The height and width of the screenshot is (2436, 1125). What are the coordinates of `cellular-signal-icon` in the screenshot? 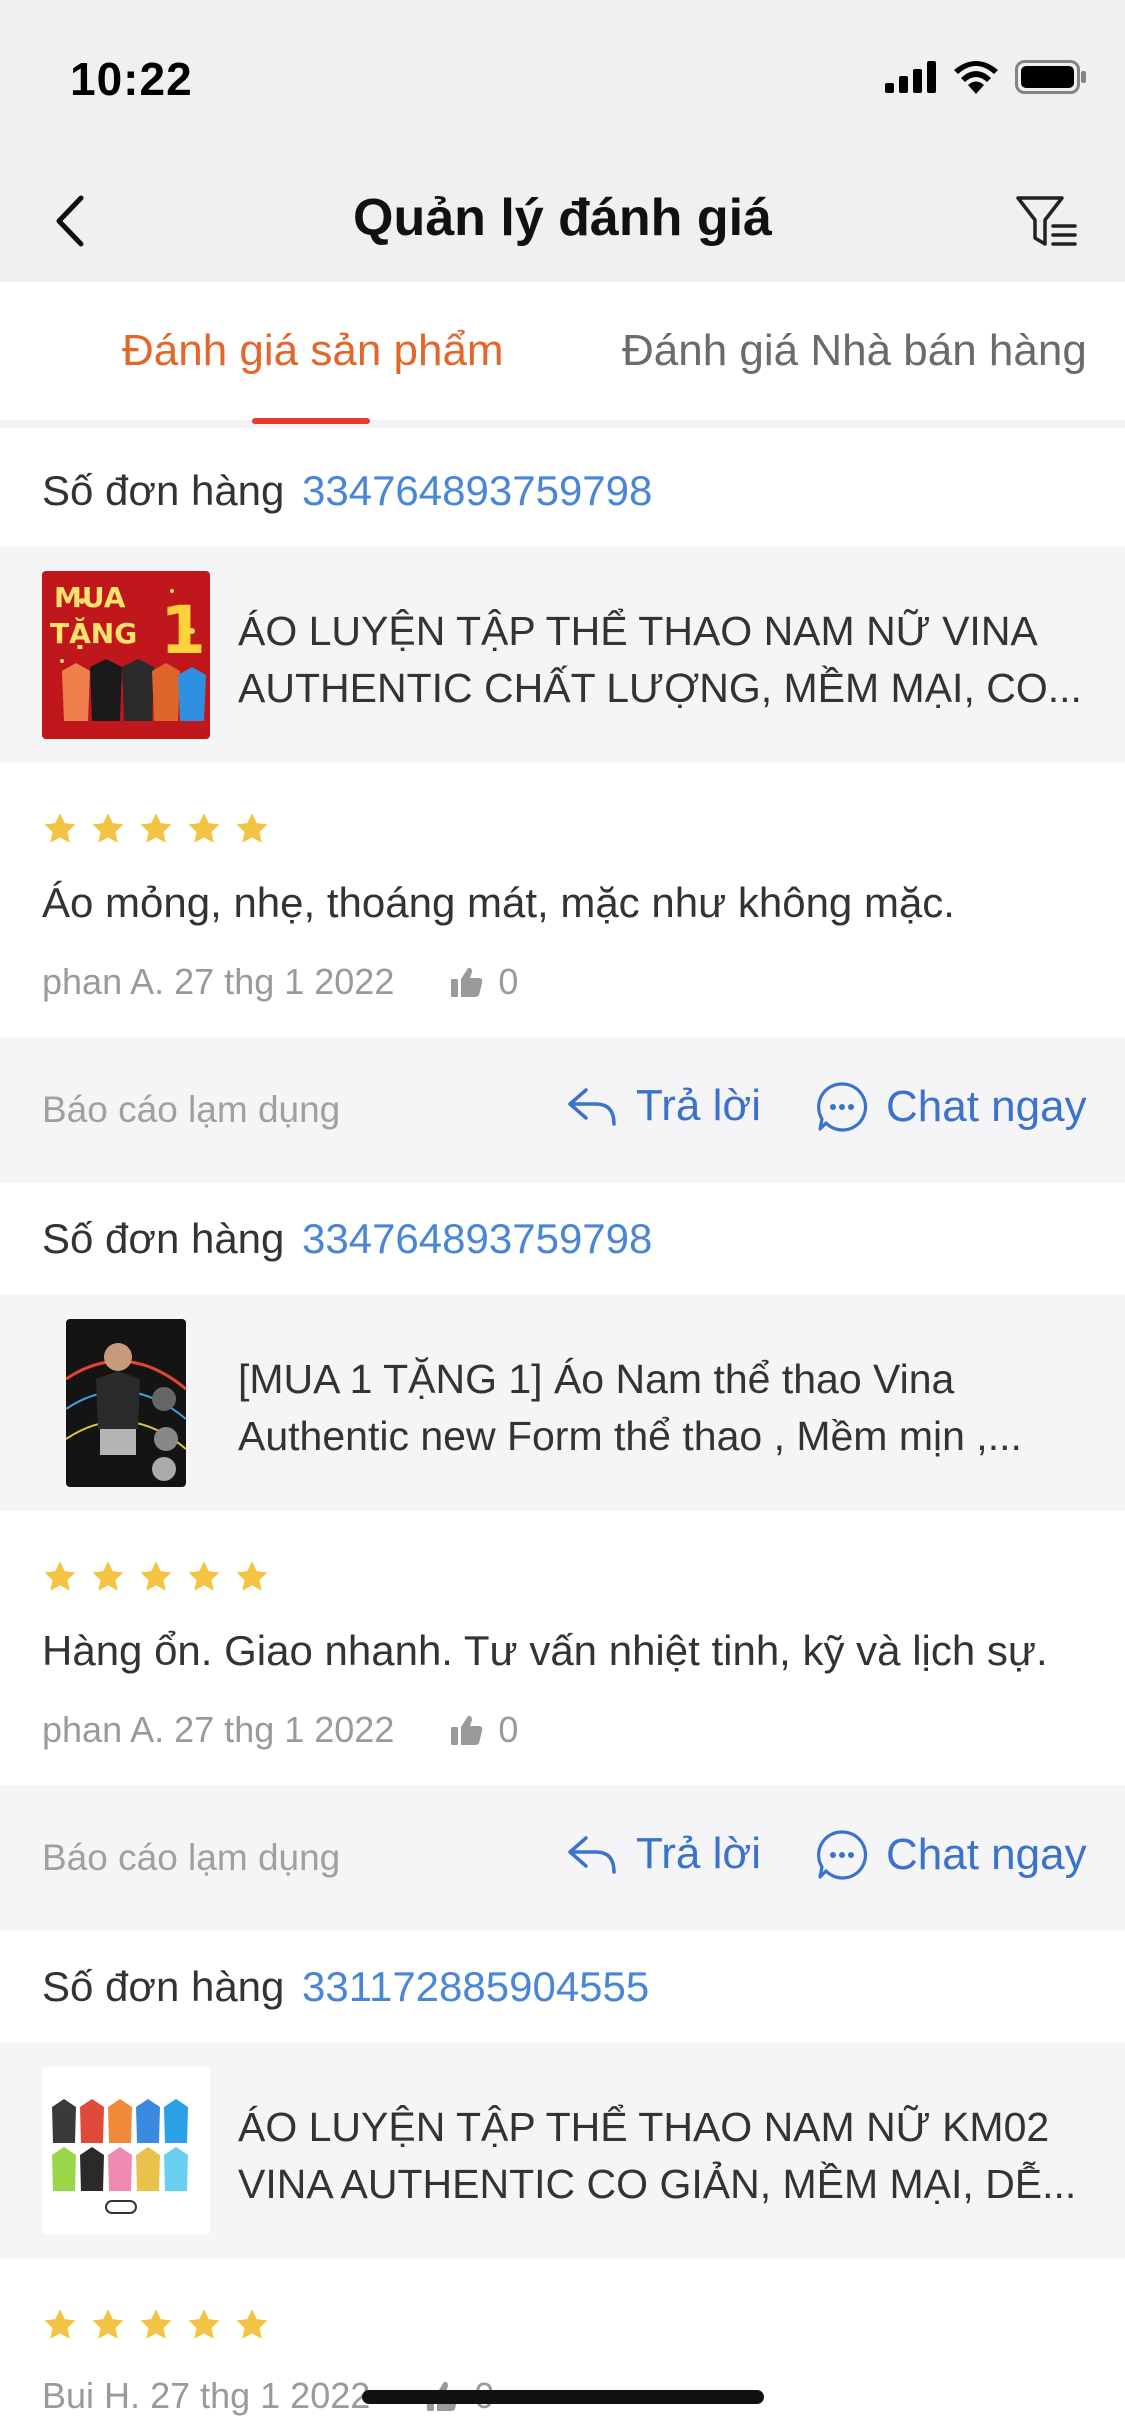 It's located at (910, 77).